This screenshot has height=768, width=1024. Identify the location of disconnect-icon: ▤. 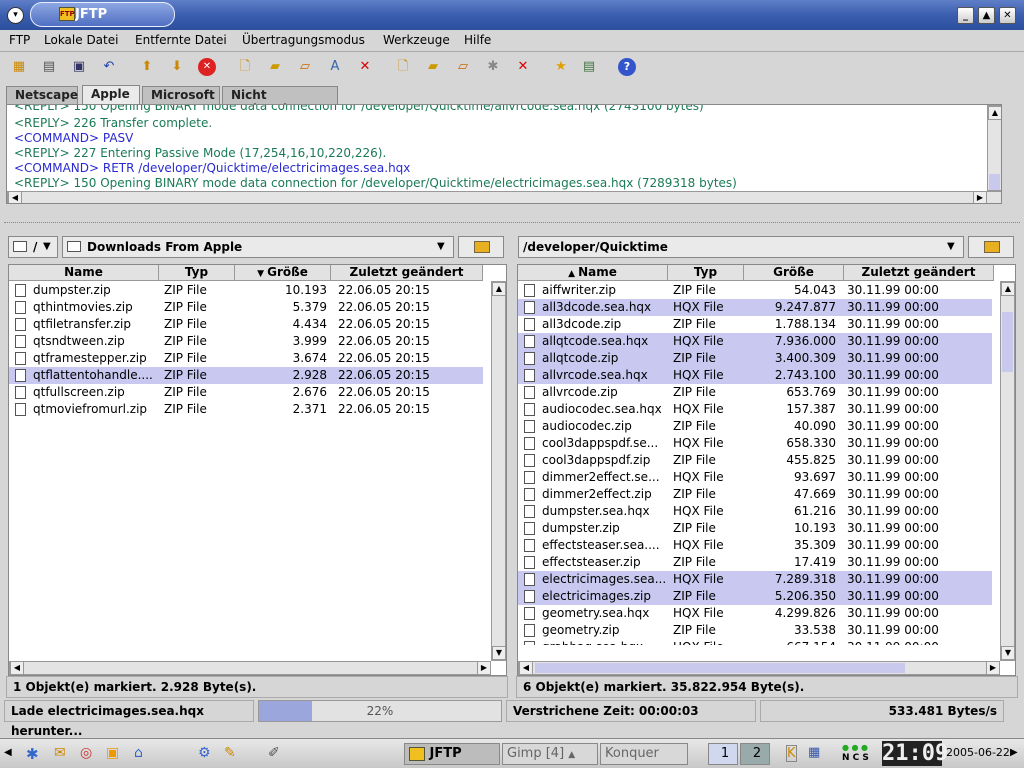
(49, 67).